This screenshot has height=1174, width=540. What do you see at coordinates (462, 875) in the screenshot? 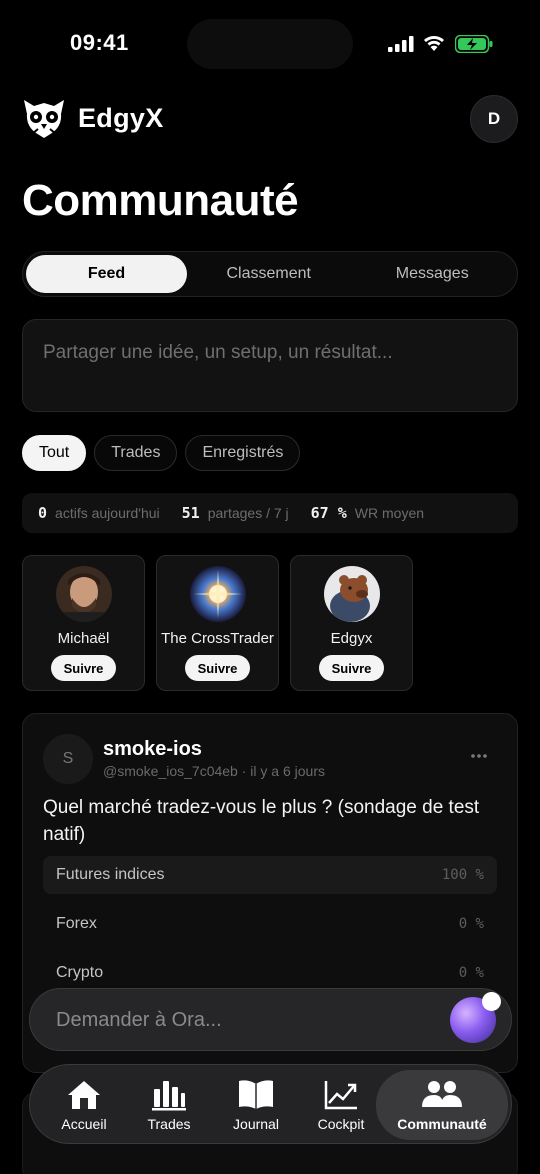
I see `poll-option-percent: 100 %` at bounding box center [462, 875].